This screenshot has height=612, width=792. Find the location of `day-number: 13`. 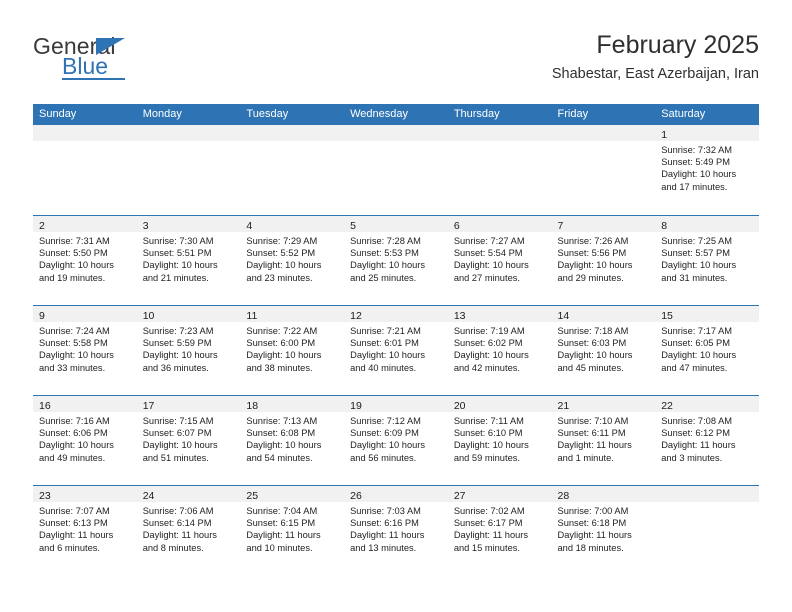

day-number: 13 is located at coordinates (459, 316).